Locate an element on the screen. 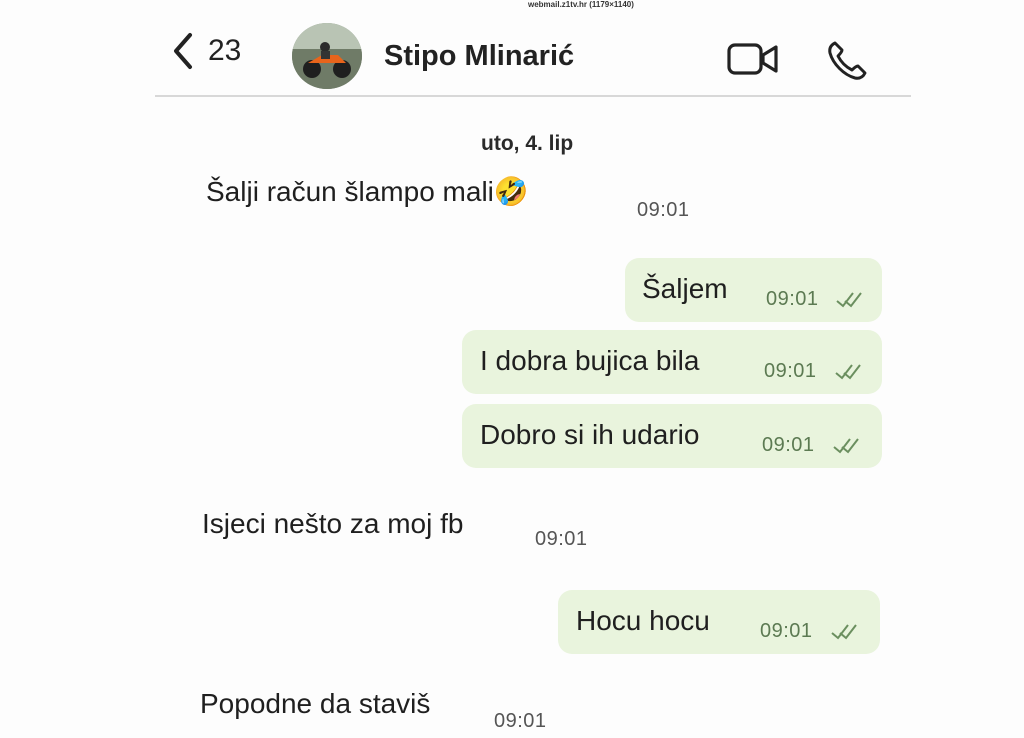 This screenshot has height=738, width=1024. print-header: webmail.z1tv.hr (1179×1140) is located at coordinates (581, 4).